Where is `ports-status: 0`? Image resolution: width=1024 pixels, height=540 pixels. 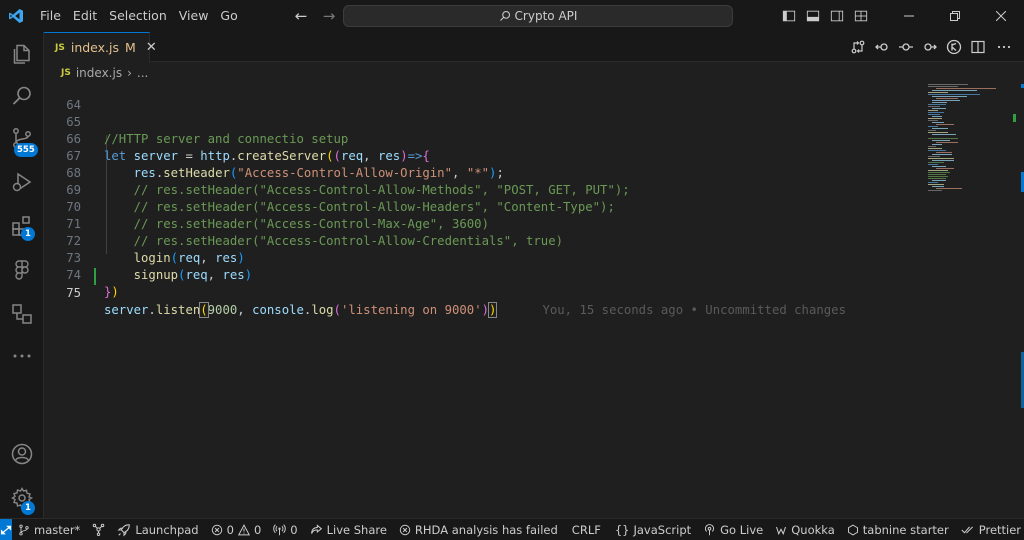
ports-status: 0 is located at coordinates (285, 529).